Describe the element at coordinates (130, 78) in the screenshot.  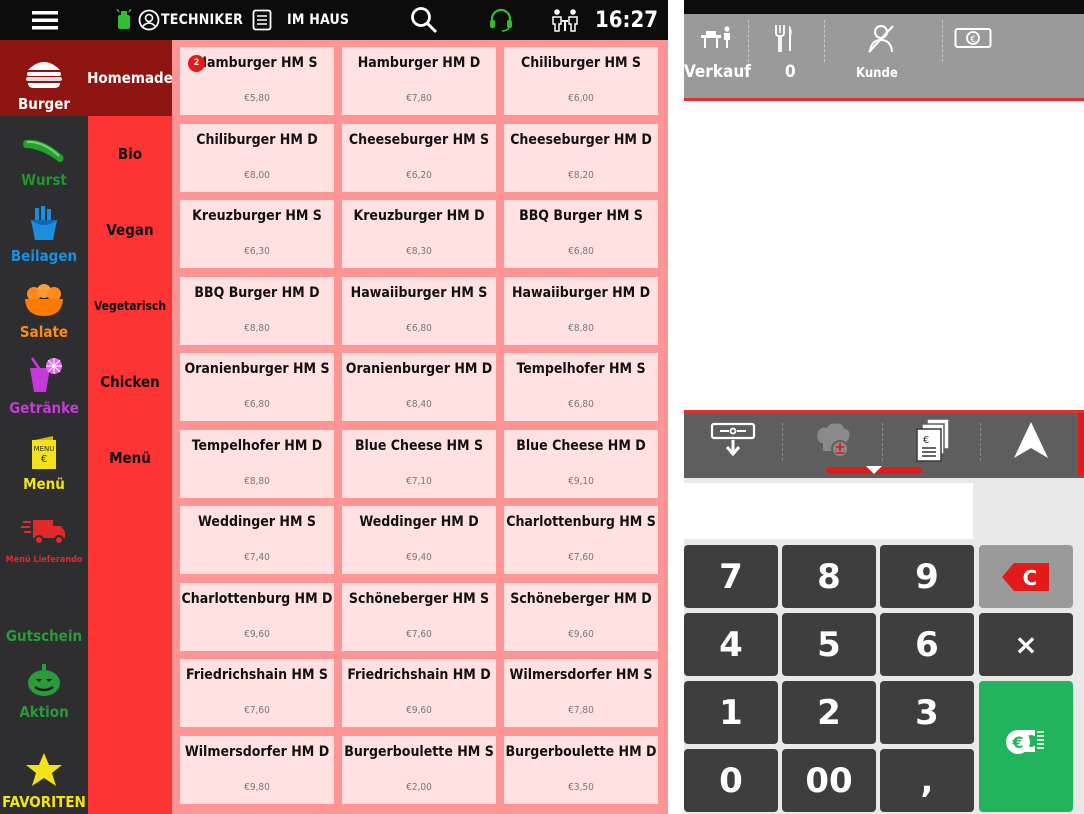
I see `subcategory-homemade: Homemade` at that location.